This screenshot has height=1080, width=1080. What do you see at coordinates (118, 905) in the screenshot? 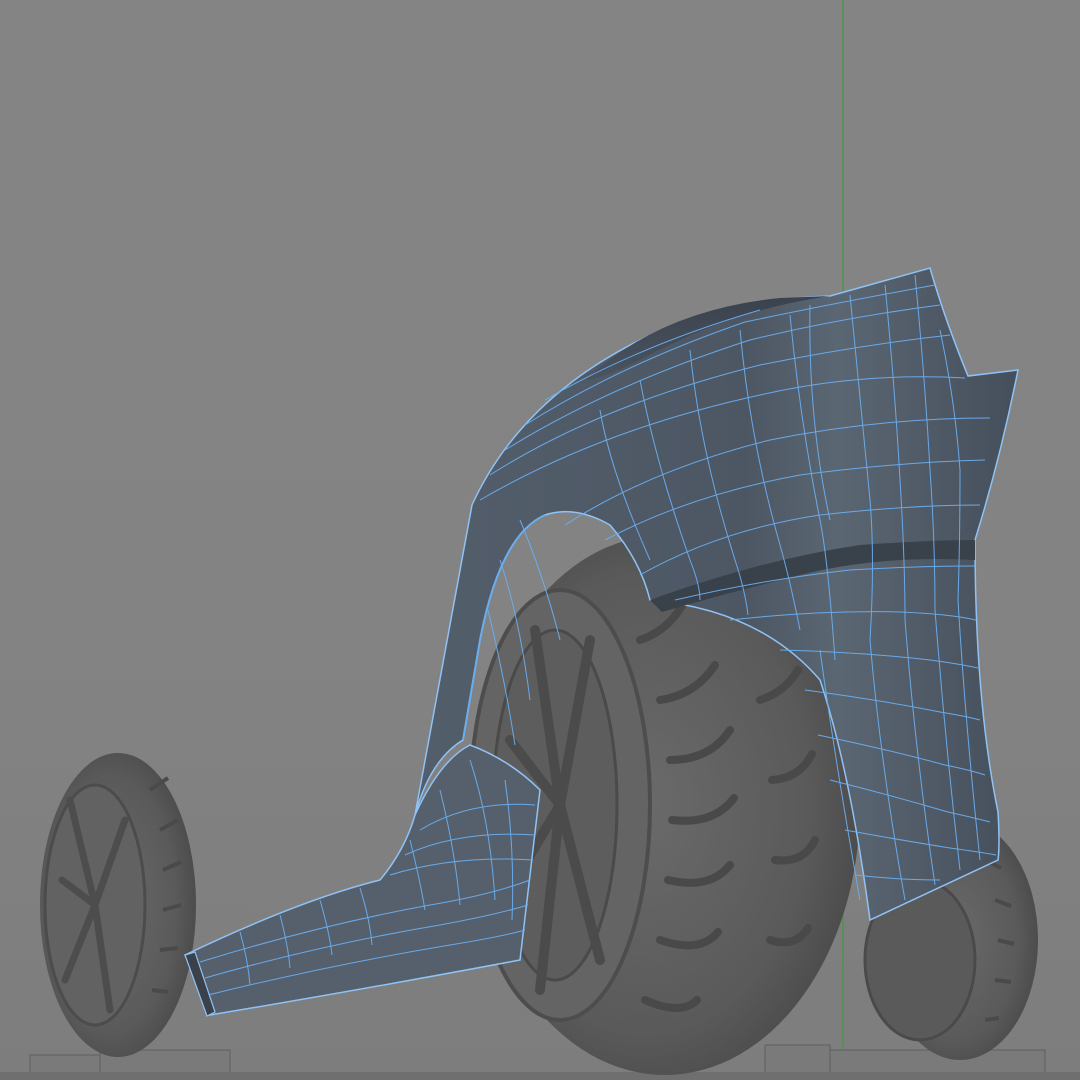
I see `scan-wheel-rear-left` at bounding box center [118, 905].